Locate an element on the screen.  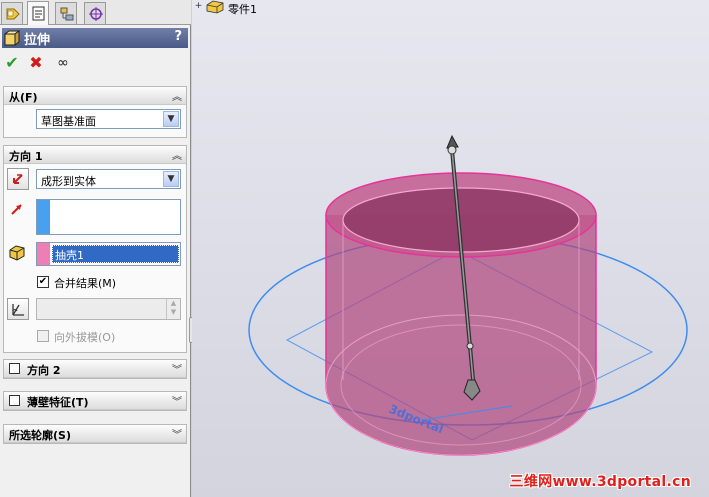
direction2-section-title: 方向 2 is located at coordinates (44, 370).